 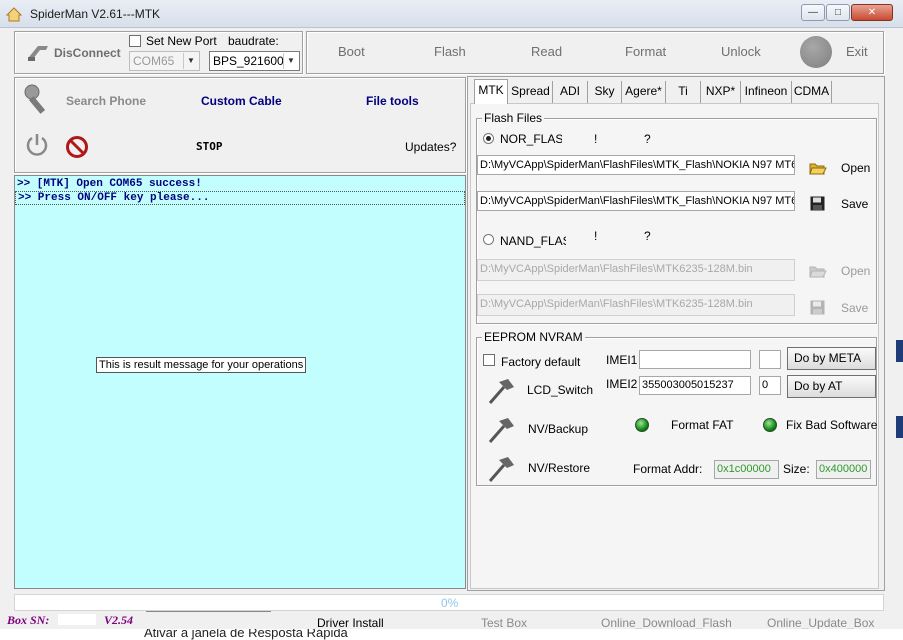 What do you see at coordinates (392, 101) in the screenshot?
I see `file-tools-link: File tools` at bounding box center [392, 101].